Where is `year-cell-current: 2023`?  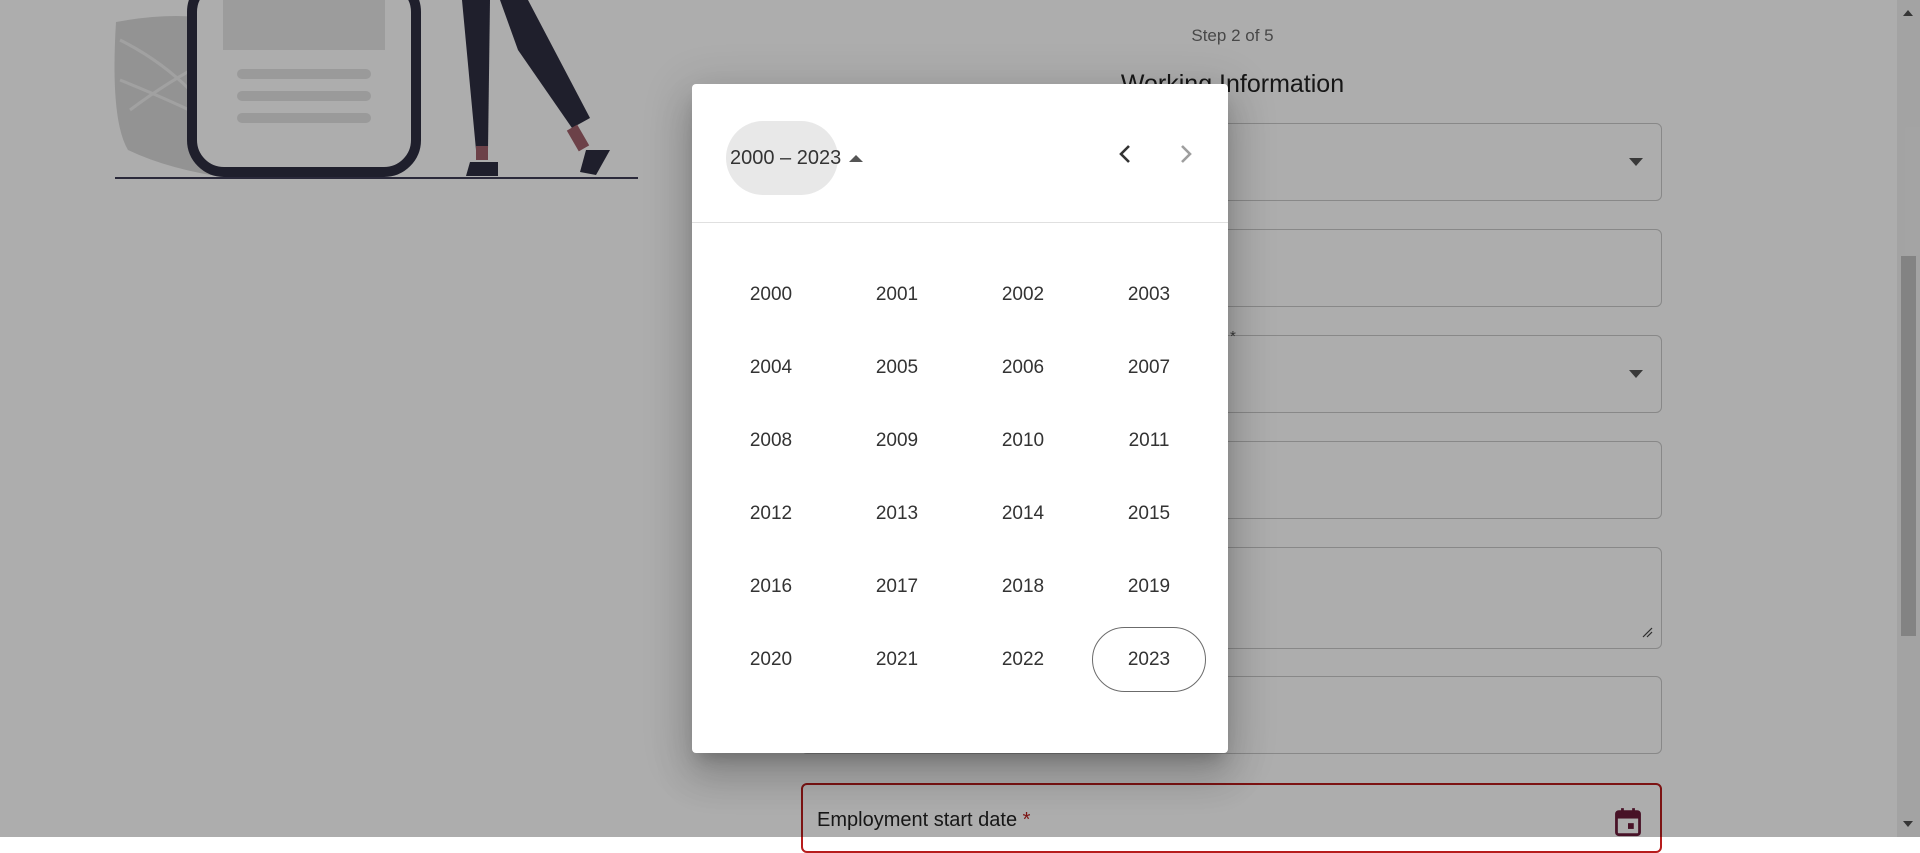 year-cell-current: 2023 is located at coordinates (1149, 659).